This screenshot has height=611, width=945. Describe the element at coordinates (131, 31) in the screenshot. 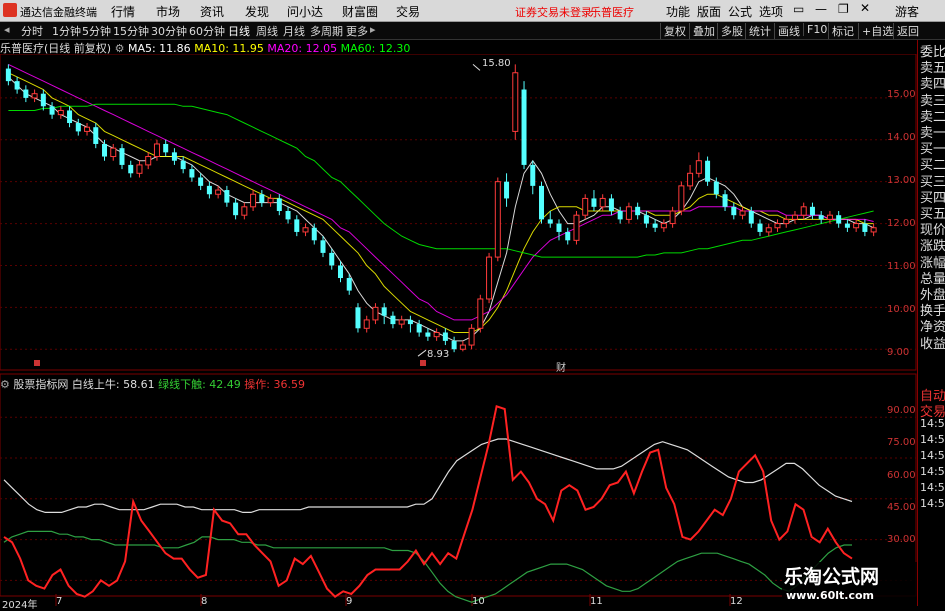

I see `tab-period-15min: 15分钟` at that location.